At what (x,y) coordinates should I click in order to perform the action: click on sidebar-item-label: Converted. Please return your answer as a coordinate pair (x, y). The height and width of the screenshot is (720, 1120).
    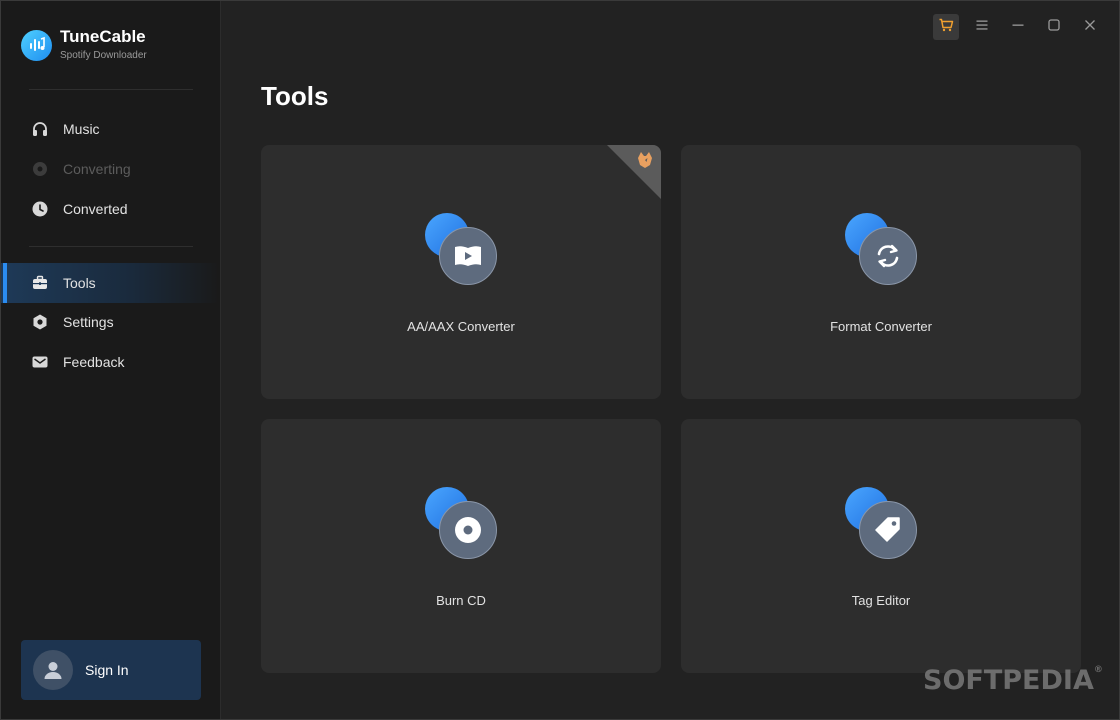
    Looking at the image, I should click on (95, 209).